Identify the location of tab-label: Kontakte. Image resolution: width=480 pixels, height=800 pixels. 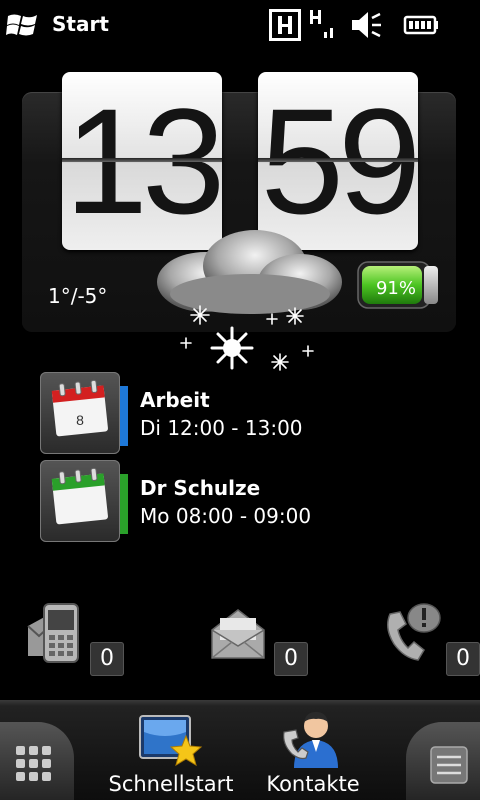
(313, 784).